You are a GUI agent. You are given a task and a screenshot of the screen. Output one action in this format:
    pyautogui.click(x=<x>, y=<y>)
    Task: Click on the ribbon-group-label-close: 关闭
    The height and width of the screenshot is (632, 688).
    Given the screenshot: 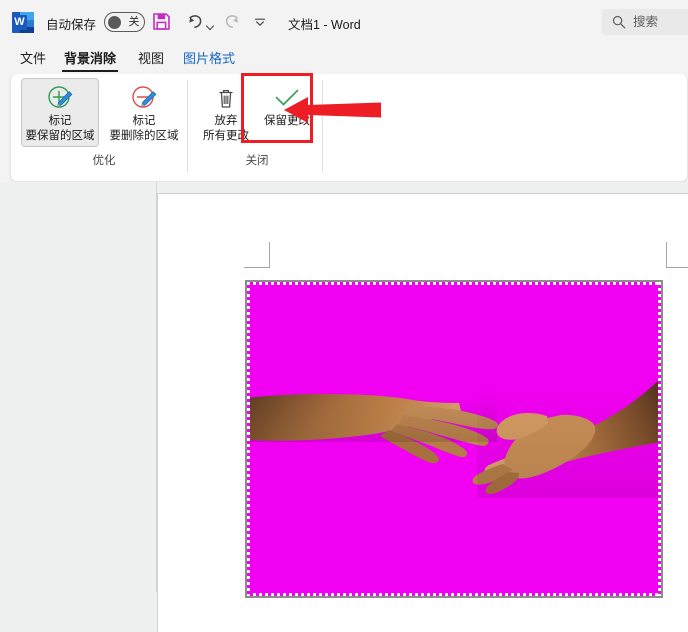 What is the action you would take?
    pyautogui.click(x=257, y=161)
    